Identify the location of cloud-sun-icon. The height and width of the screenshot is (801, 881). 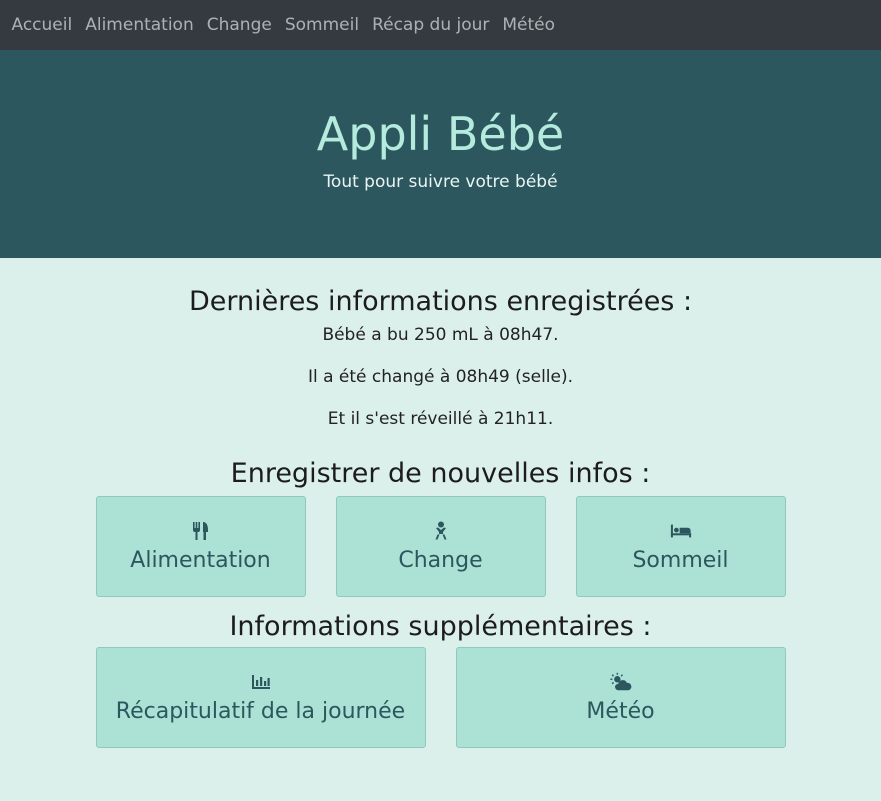
(620, 682).